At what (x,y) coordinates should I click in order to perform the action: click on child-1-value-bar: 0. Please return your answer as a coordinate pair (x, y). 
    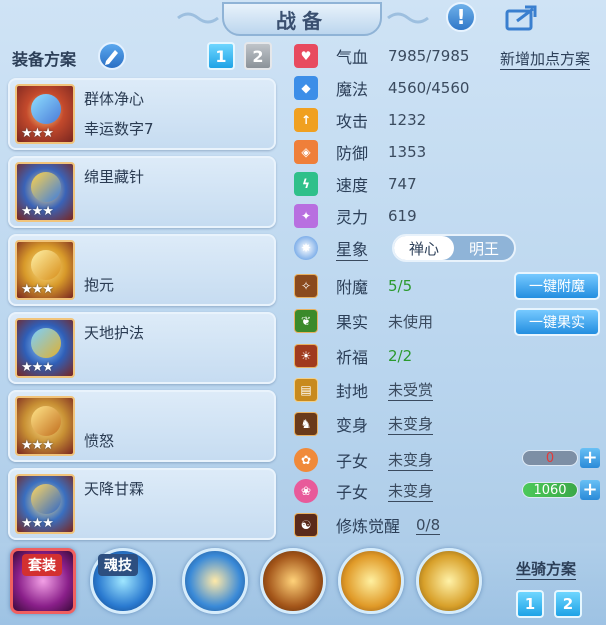
    Looking at the image, I should click on (550, 458).